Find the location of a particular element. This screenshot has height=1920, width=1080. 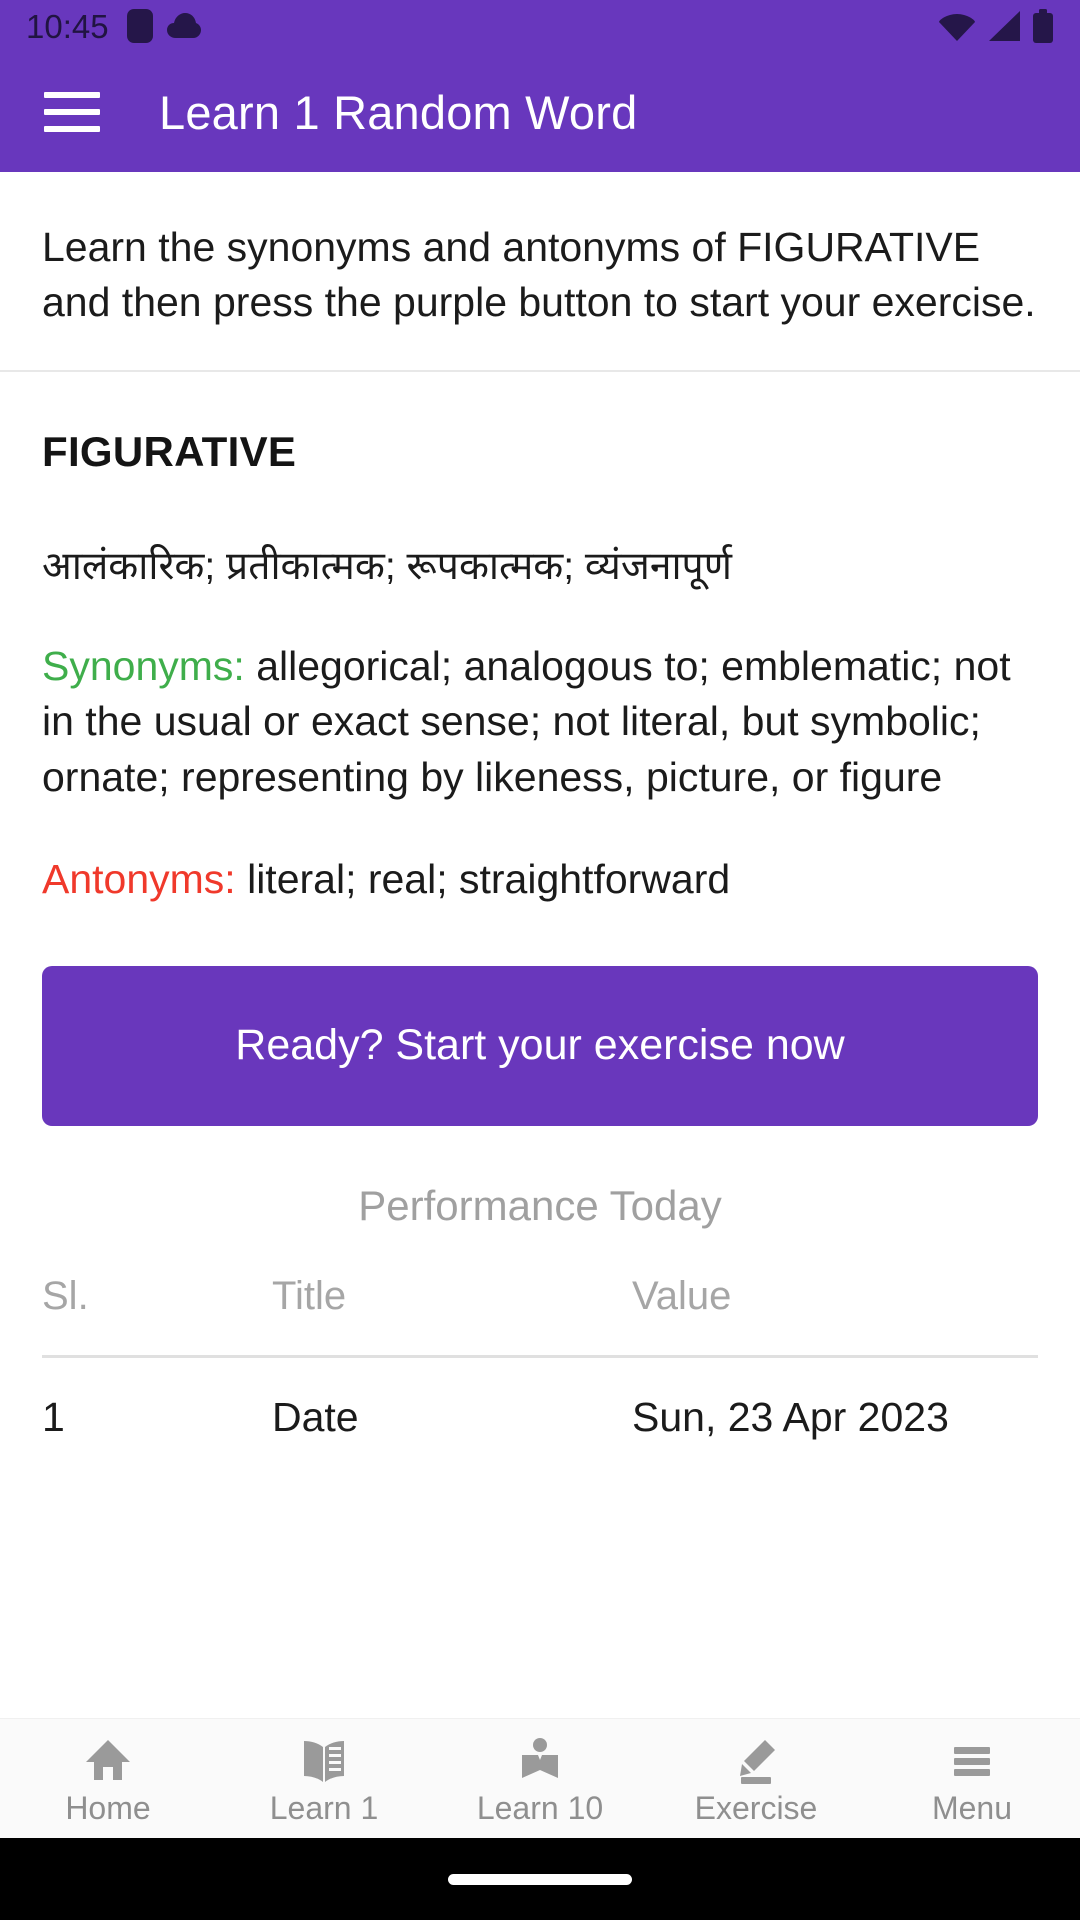

word-heading: FIGURATIVE is located at coordinates (169, 451).